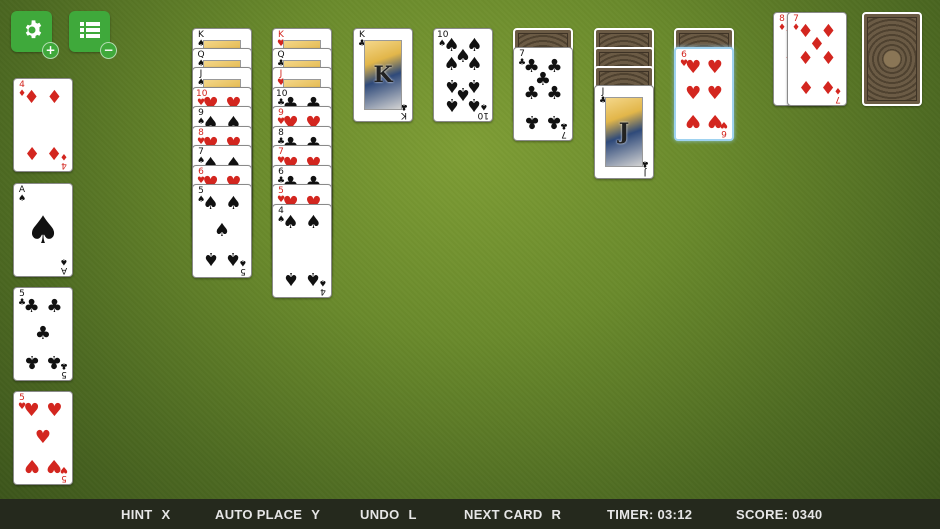 The image size is (940, 529). What do you see at coordinates (64, 270) in the screenshot?
I see `card-corner-bottom-rank: A` at bounding box center [64, 270].